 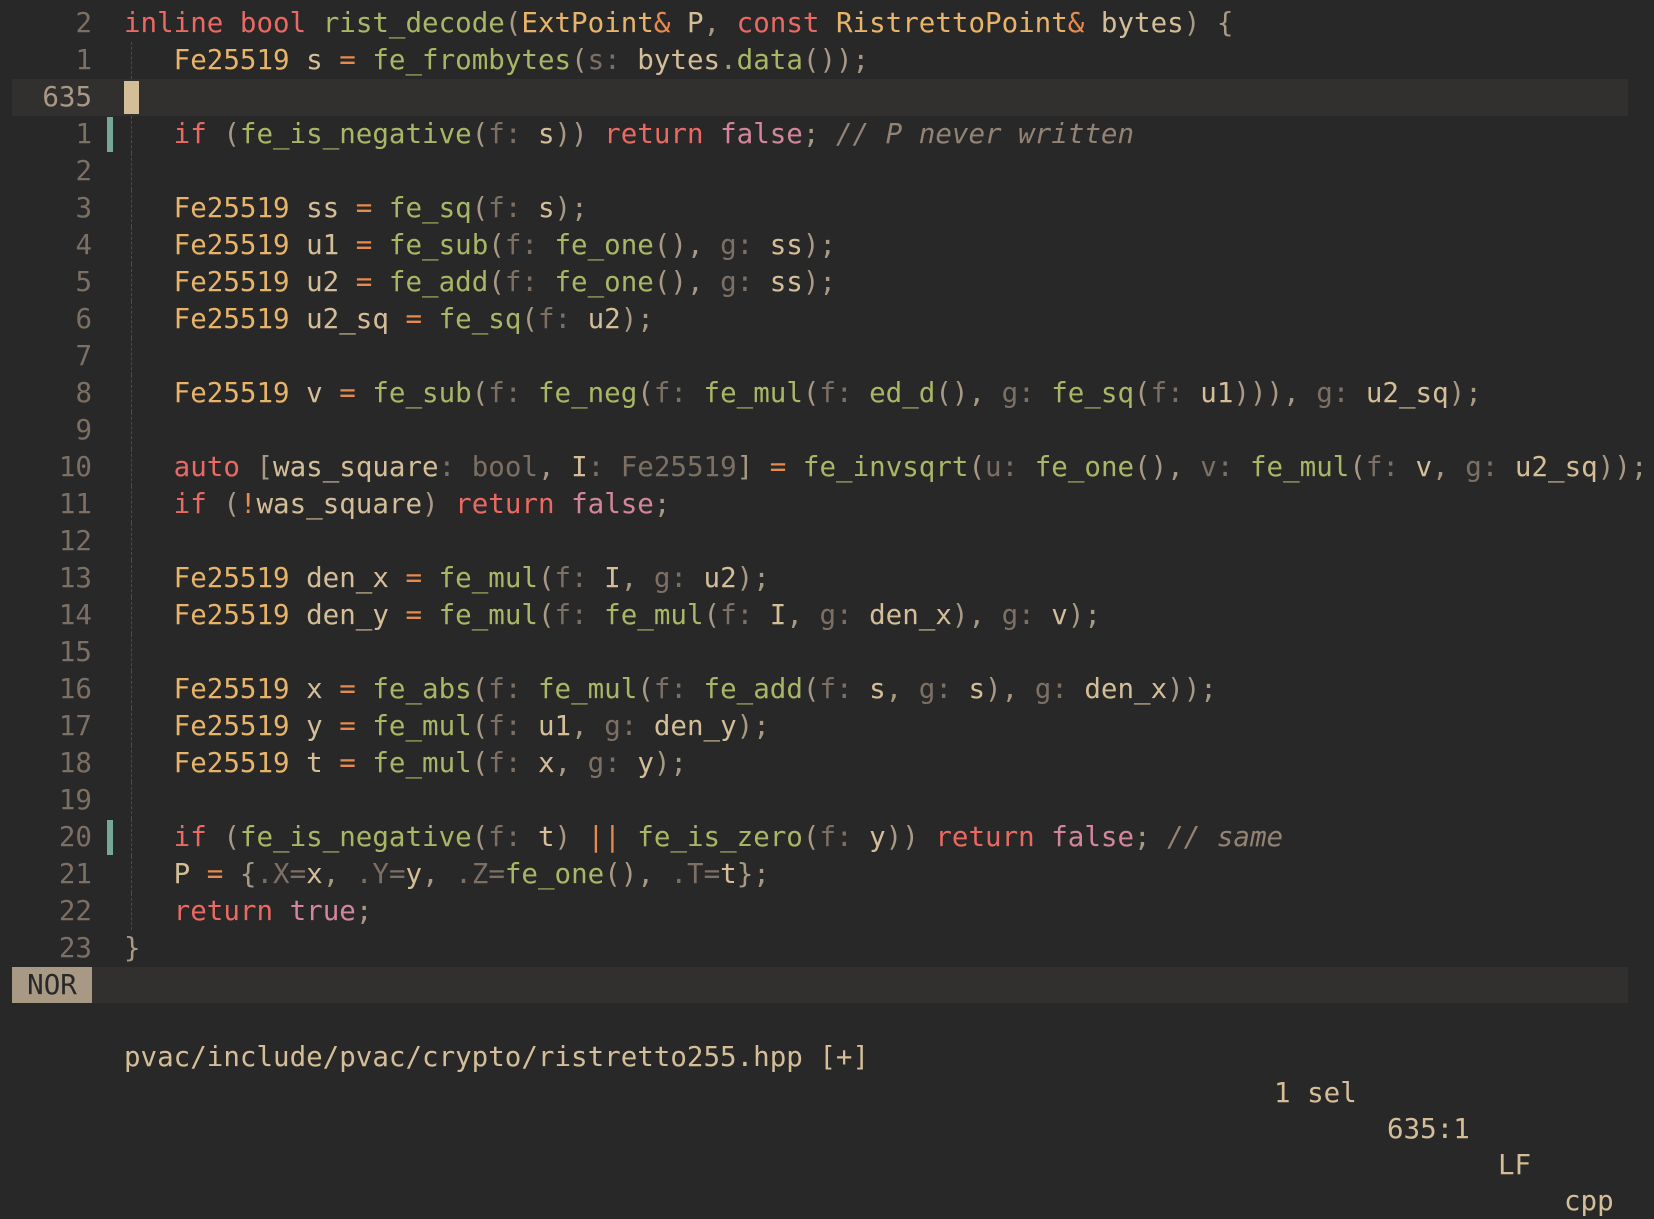 What do you see at coordinates (827, 874) in the screenshot?
I see `code-line: 21 P = {.X=x, .Y=y, .Z=fe_one(), .T=t};` at bounding box center [827, 874].